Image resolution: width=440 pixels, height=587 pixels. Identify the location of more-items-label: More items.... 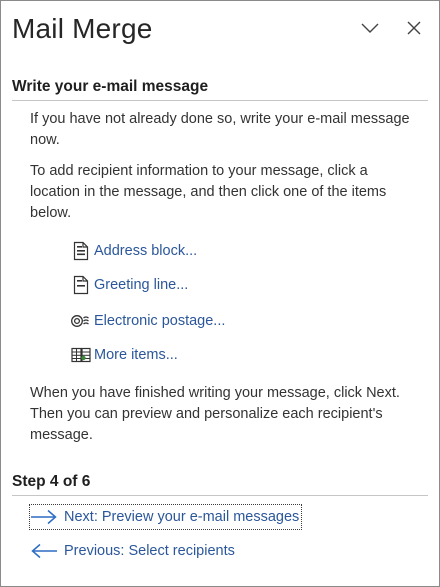
(136, 355).